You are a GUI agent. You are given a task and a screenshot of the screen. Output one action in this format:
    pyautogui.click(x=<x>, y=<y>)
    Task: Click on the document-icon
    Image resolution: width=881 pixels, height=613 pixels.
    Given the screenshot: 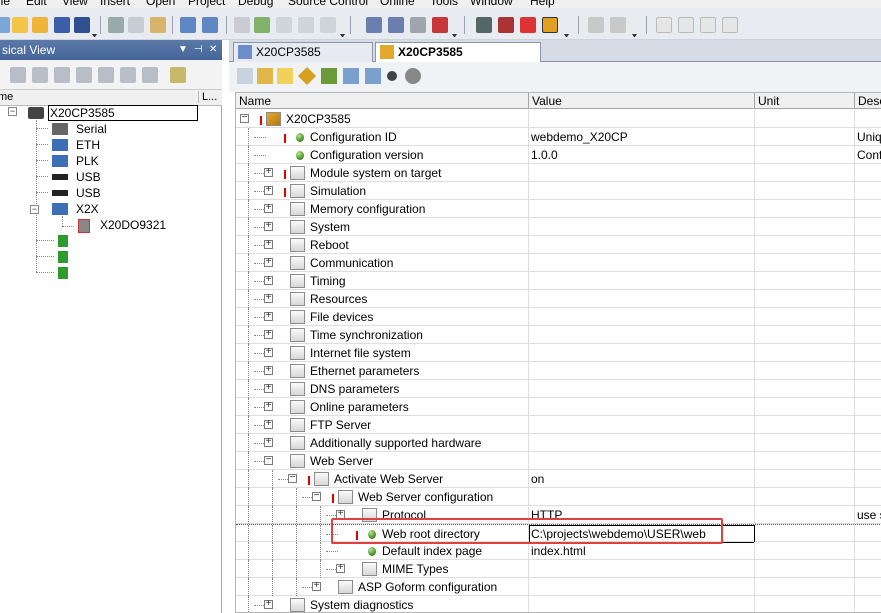 What is the action you would take?
    pyautogui.click(x=328, y=25)
    